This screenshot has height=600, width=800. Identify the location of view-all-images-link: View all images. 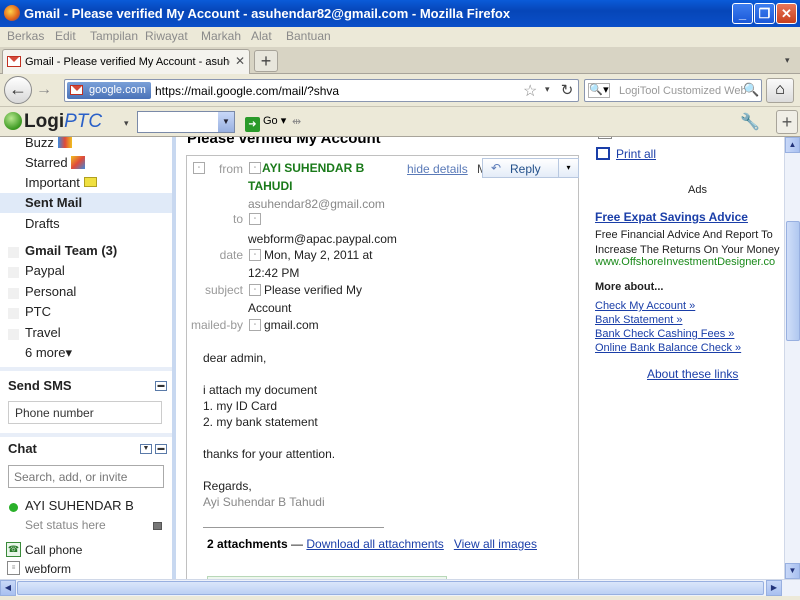
(495, 544).